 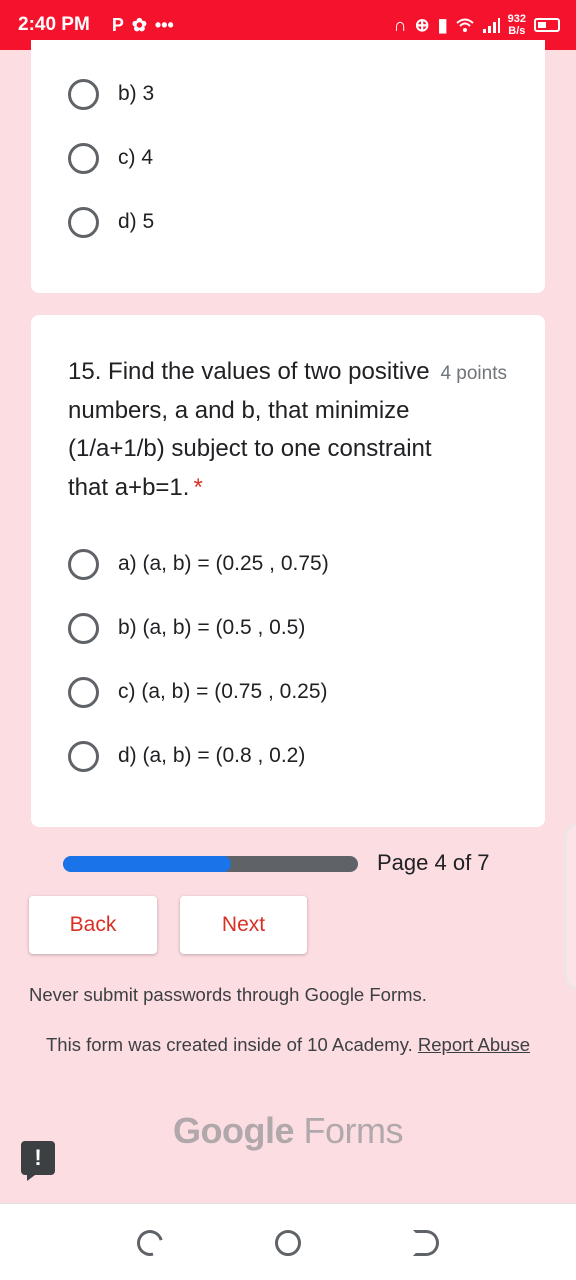 I want to click on option-label: d) 5, so click(x=136, y=221).